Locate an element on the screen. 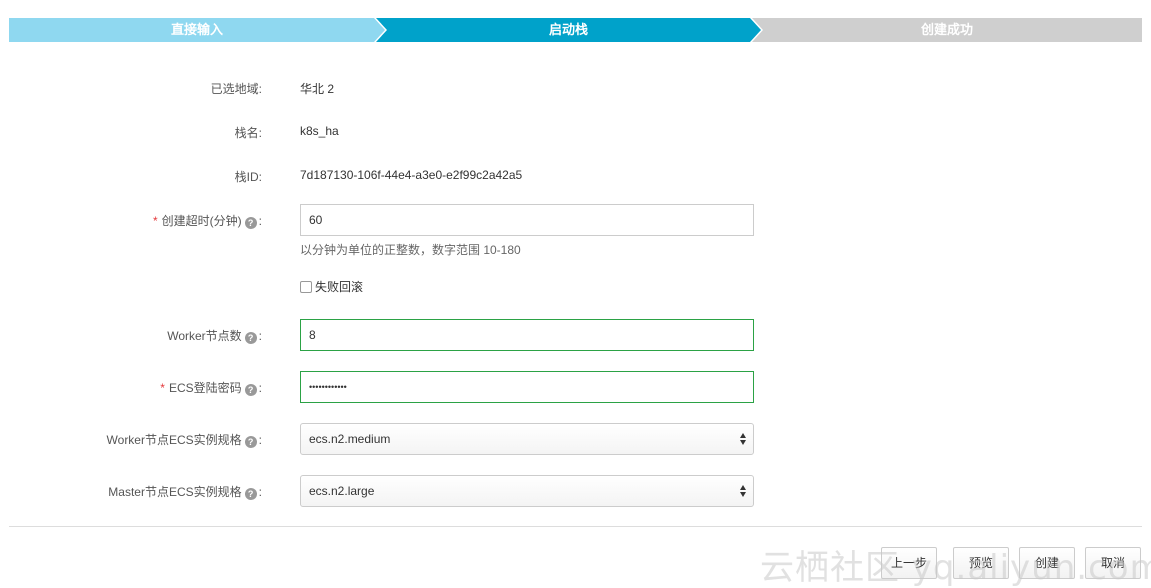 This screenshot has height=588, width=1151. wizard-stepper: 创建成功 启动栈 直接输入 is located at coordinates (575, 30).